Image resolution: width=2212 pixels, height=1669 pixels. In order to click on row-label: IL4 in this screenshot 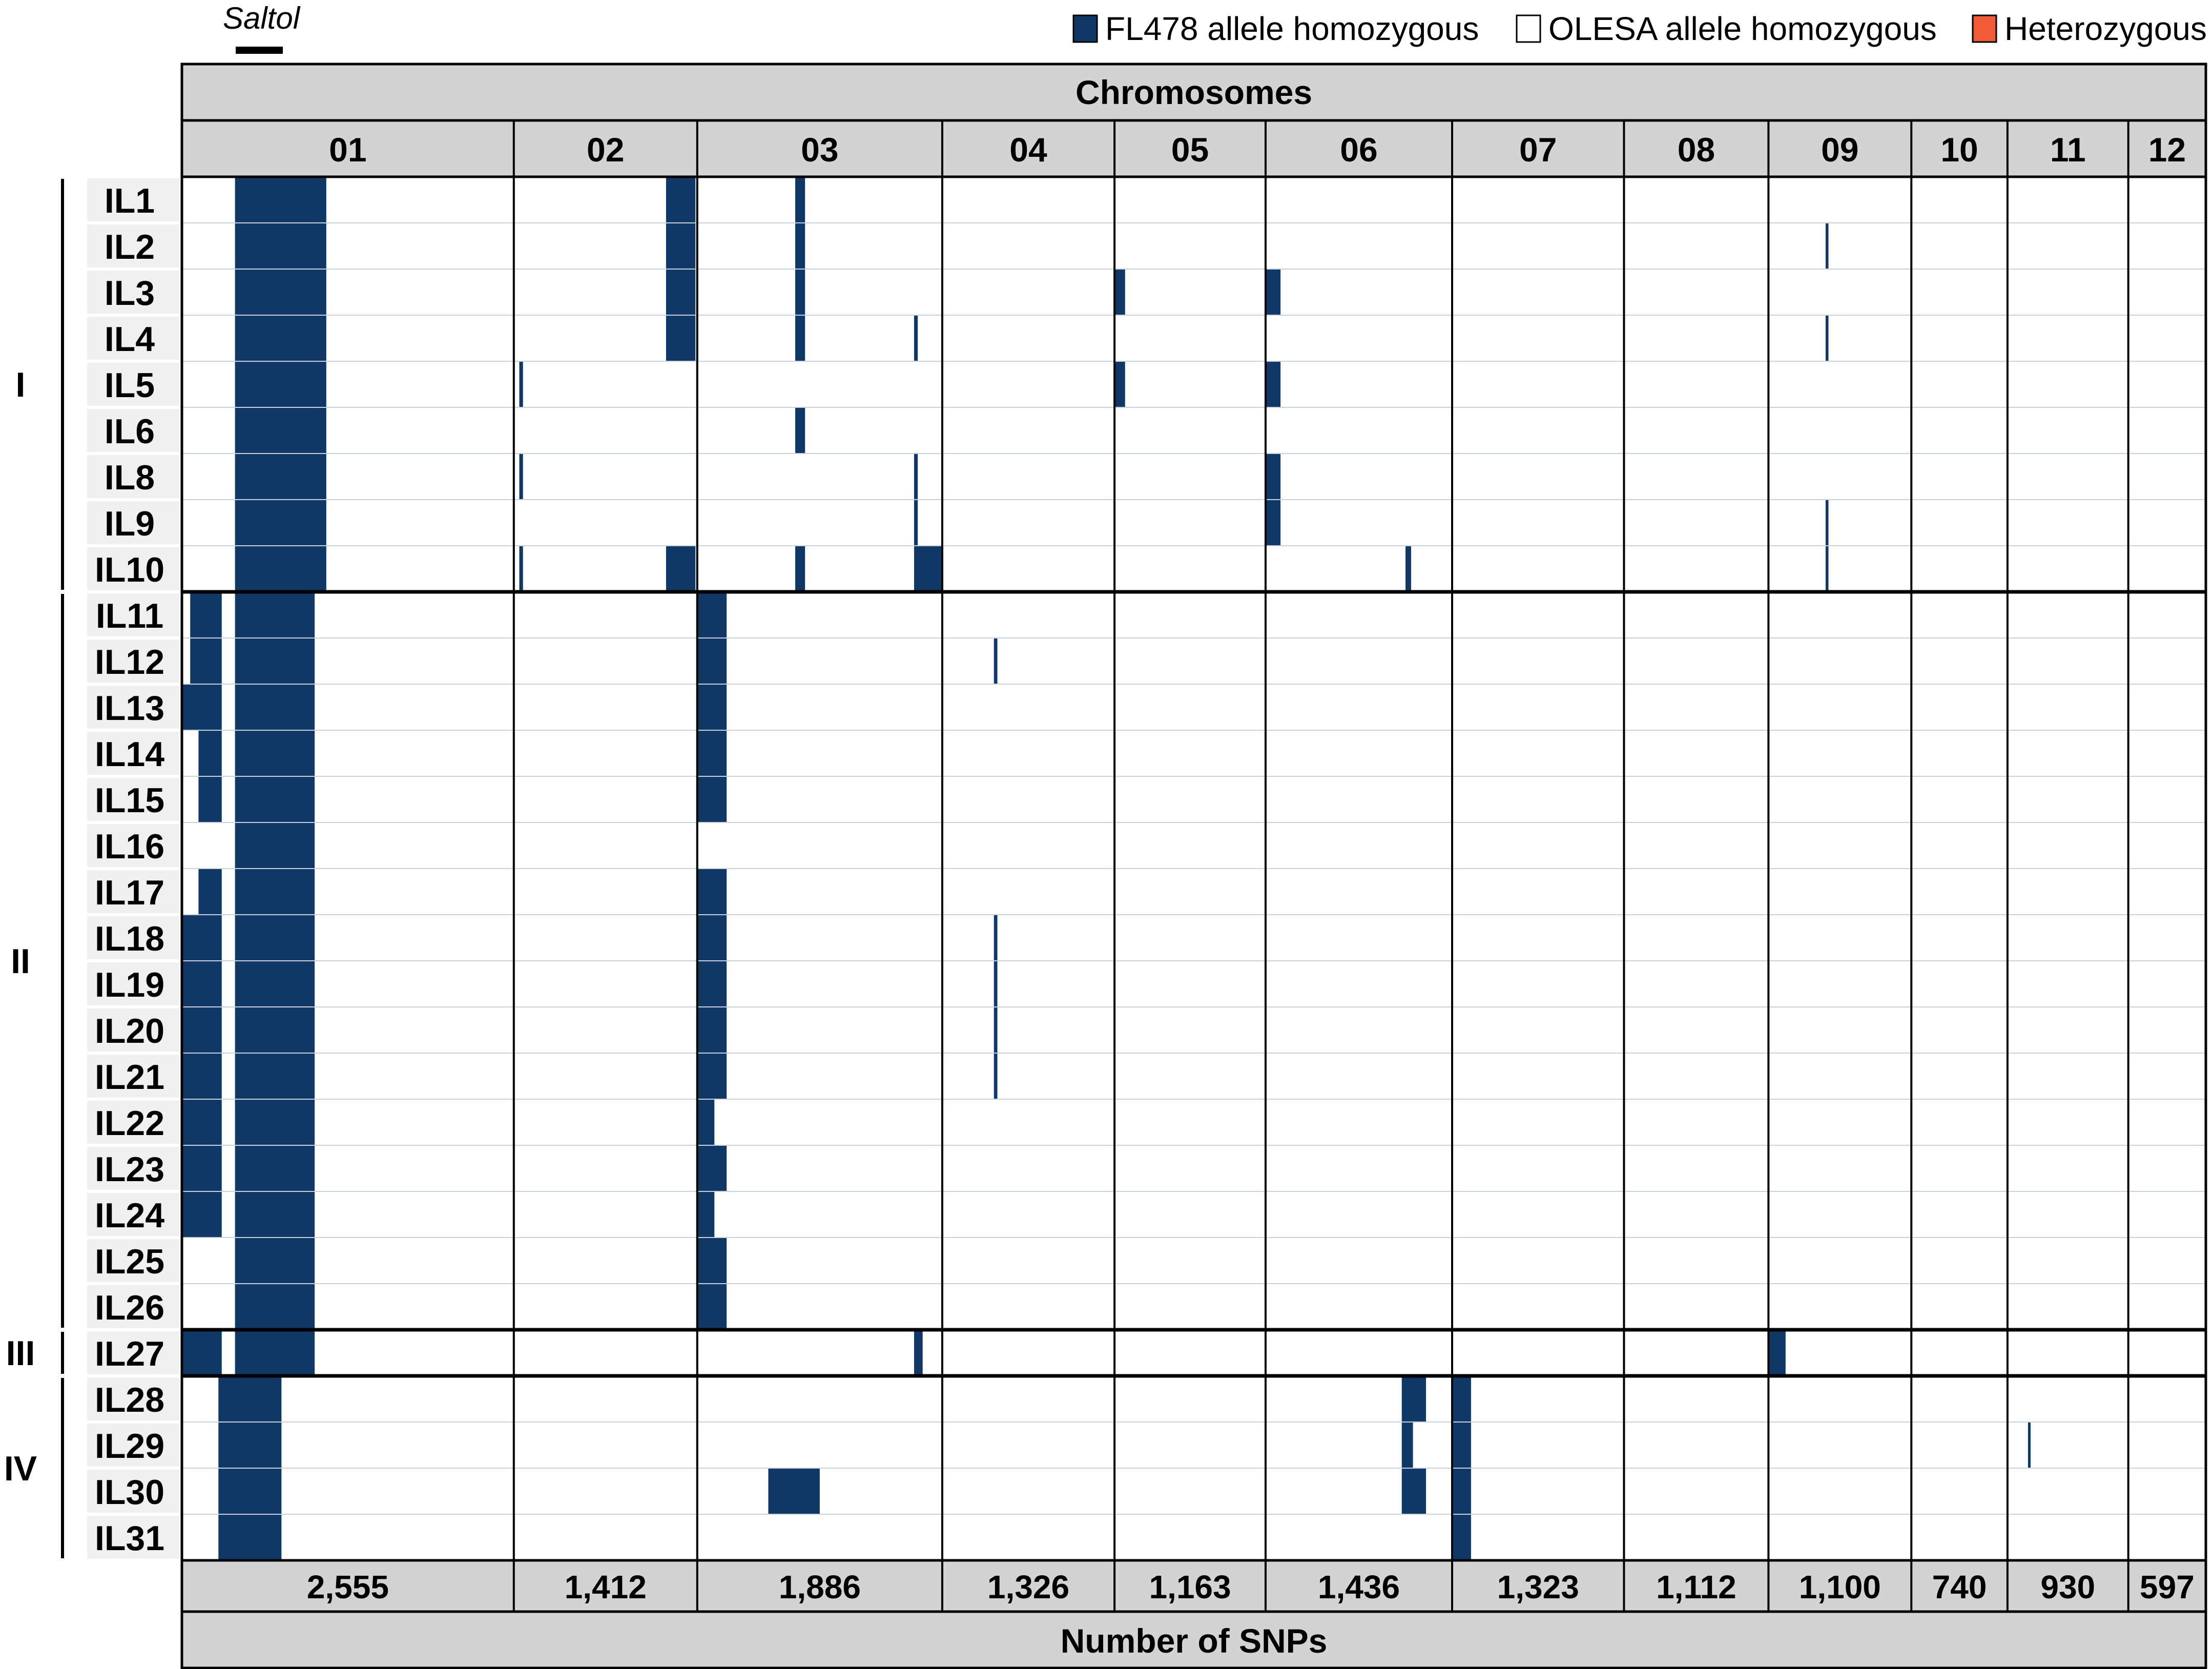, I will do `click(130, 339)`.